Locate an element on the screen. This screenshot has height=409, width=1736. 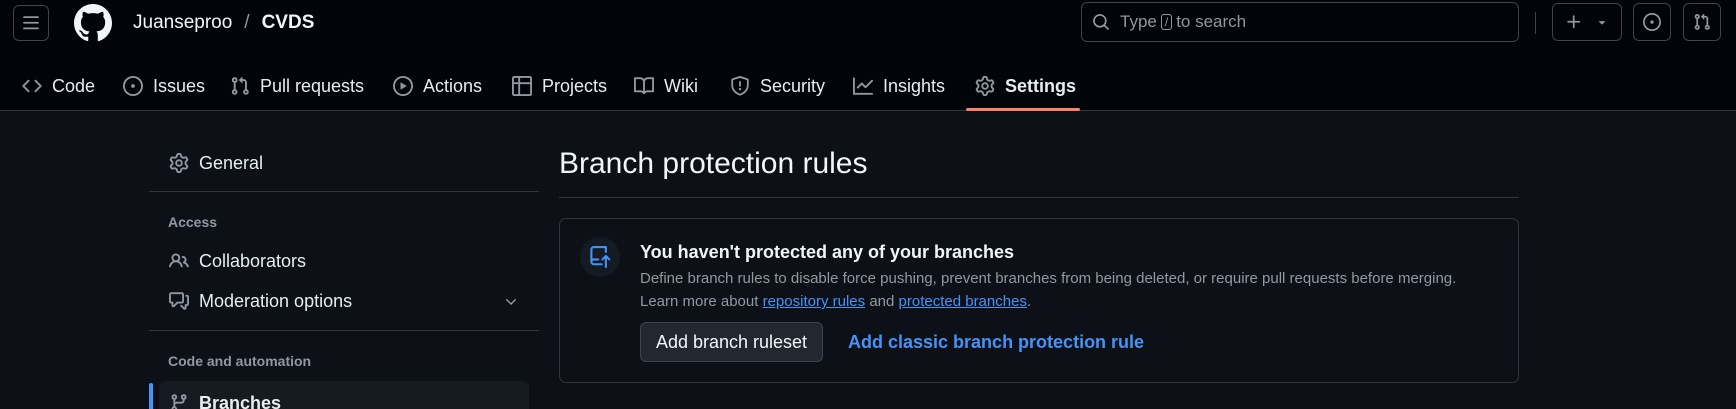
learn-more-and: and is located at coordinates (882, 301).